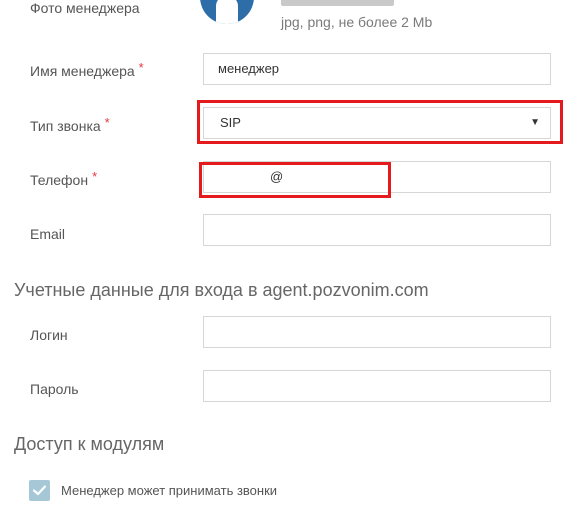  I want to click on checkmark-icon, so click(39, 490).